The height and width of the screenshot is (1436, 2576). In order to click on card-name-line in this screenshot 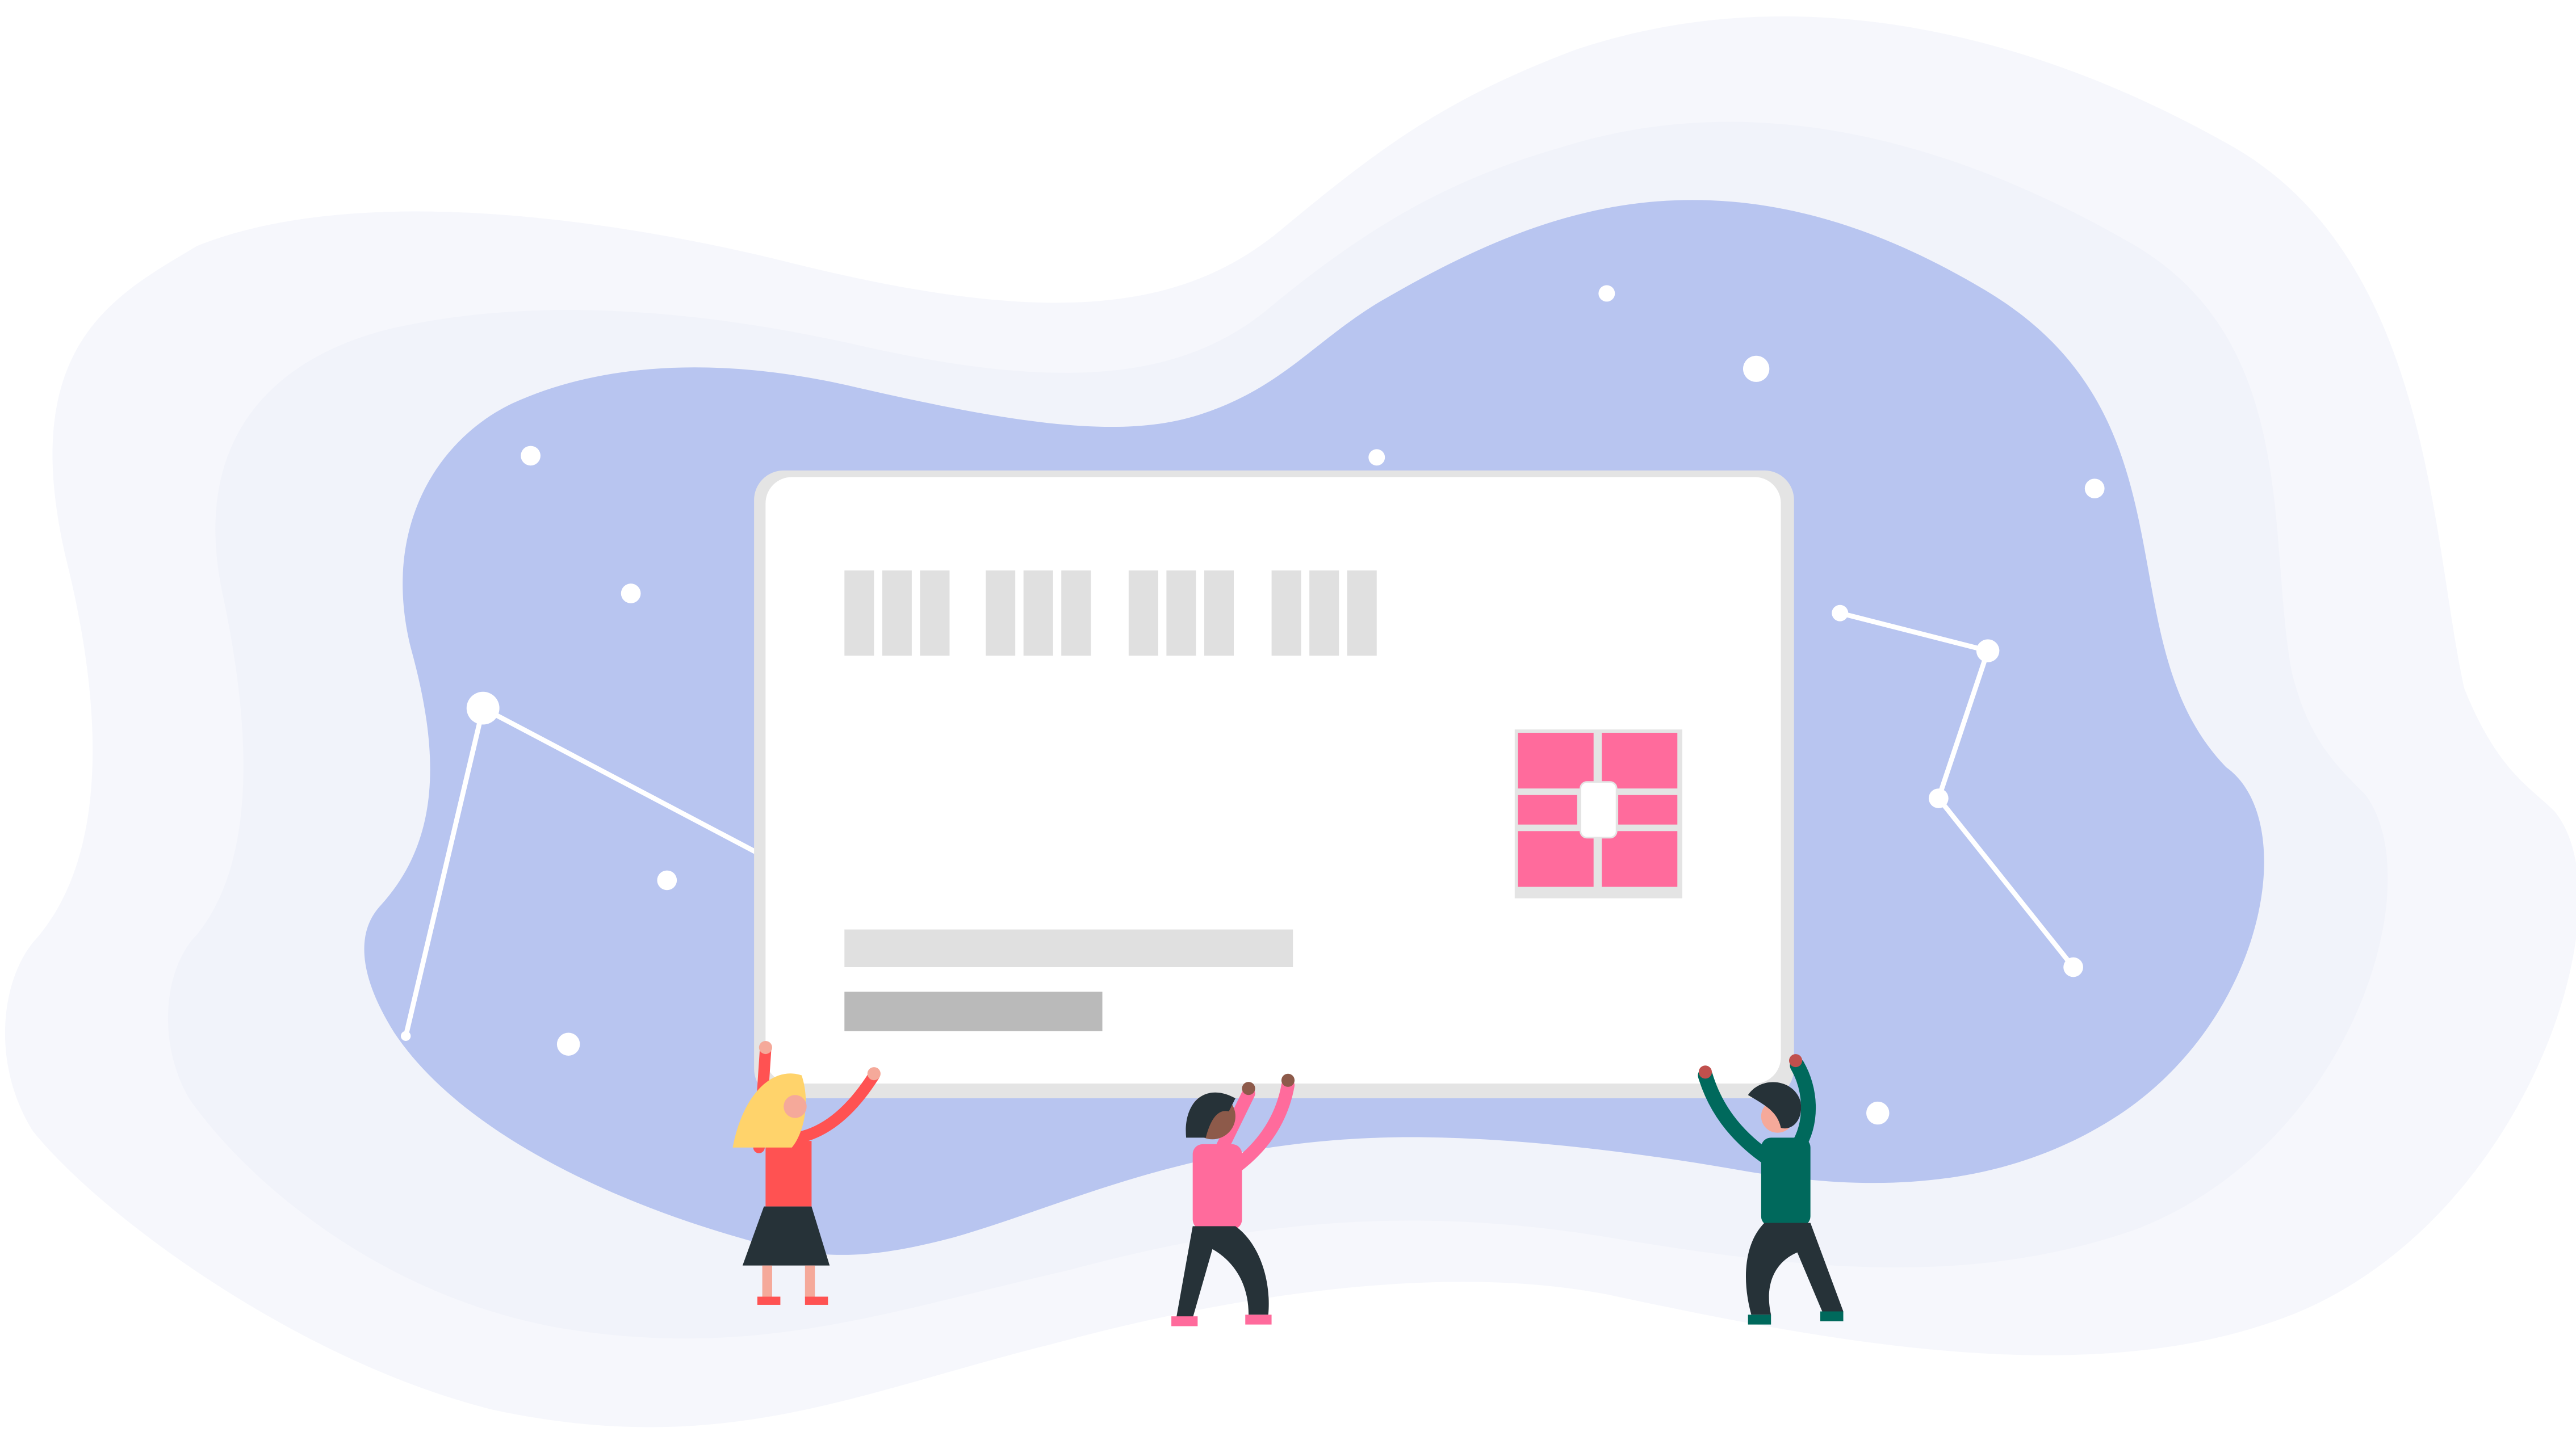, I will do `click(1068, 948)`.